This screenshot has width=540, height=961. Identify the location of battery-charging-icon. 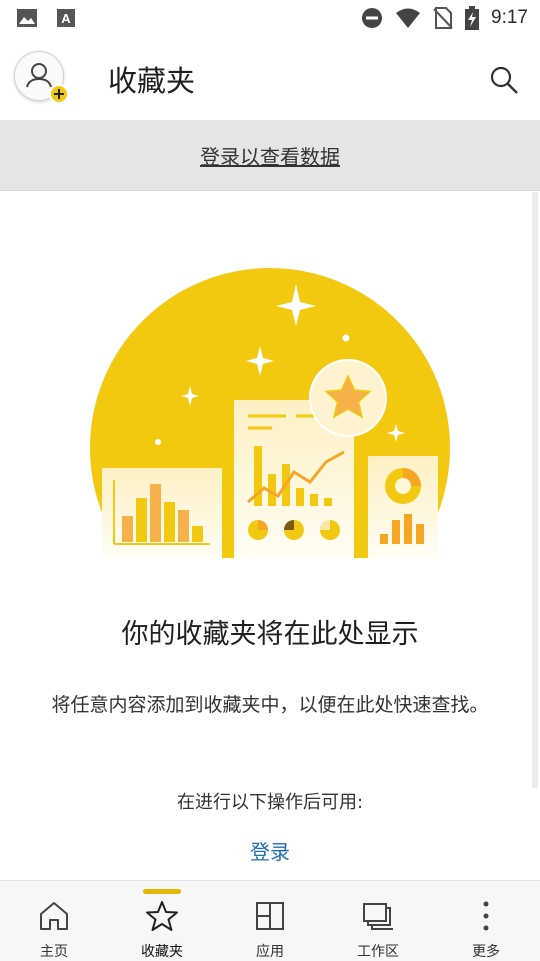
(472, 18).